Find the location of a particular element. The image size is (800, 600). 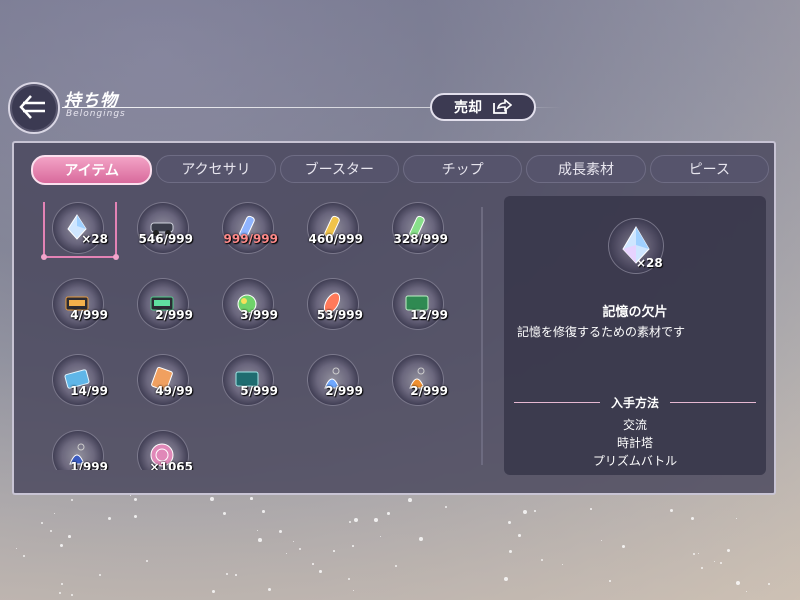

item-count: 12/99 is located at coordinates (429, 315).